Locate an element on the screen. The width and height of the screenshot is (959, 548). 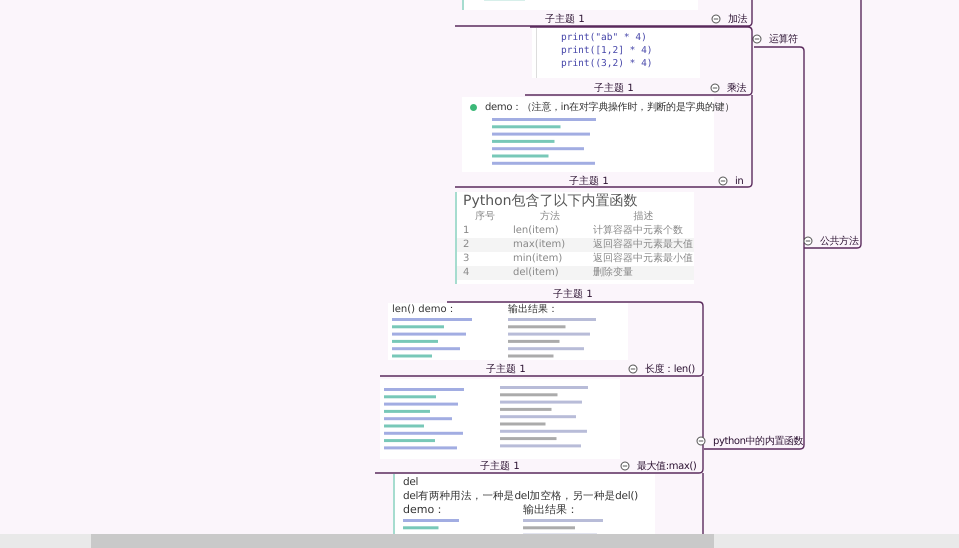
code-line: print("ab" * 4) is located at coordinates (604, 37).